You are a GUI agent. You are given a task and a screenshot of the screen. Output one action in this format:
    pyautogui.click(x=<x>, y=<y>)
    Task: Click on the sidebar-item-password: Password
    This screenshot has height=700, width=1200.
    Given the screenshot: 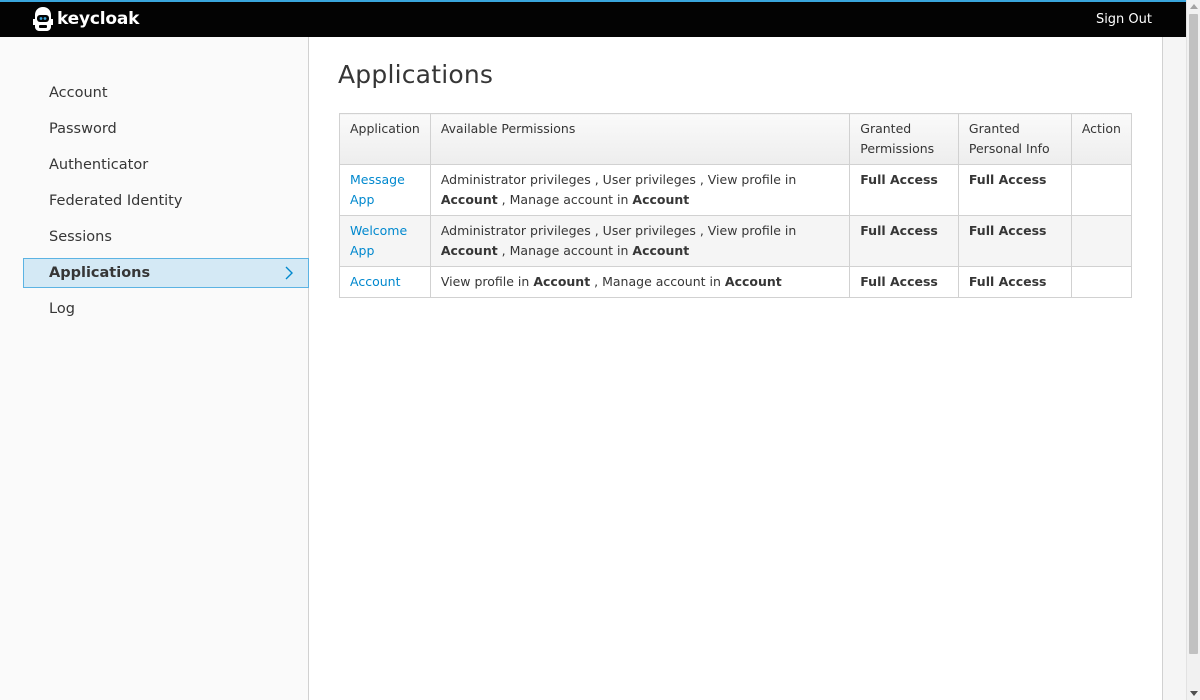 What is the action you would take?
    pyautogui.click(x=166, y=129)
    